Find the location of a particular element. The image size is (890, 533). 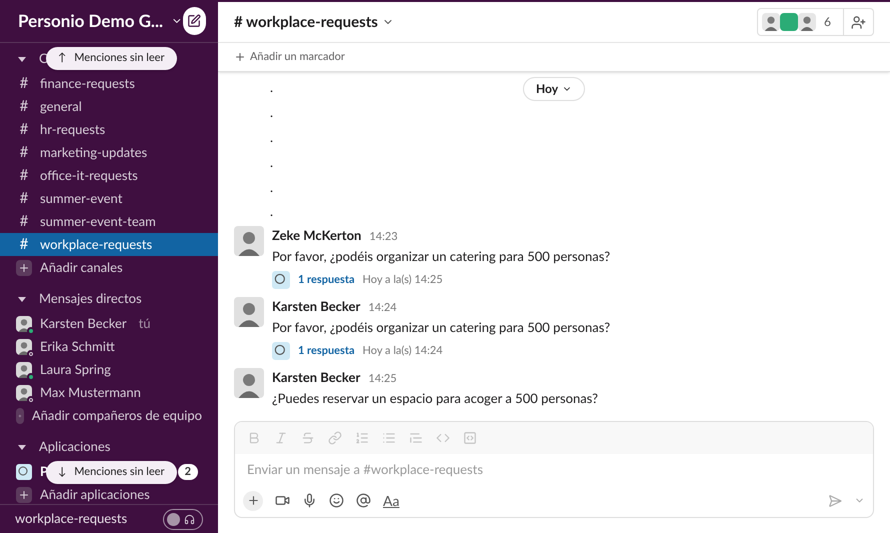

author-name: Zeke McKerton is located at coordinates (317, 235).